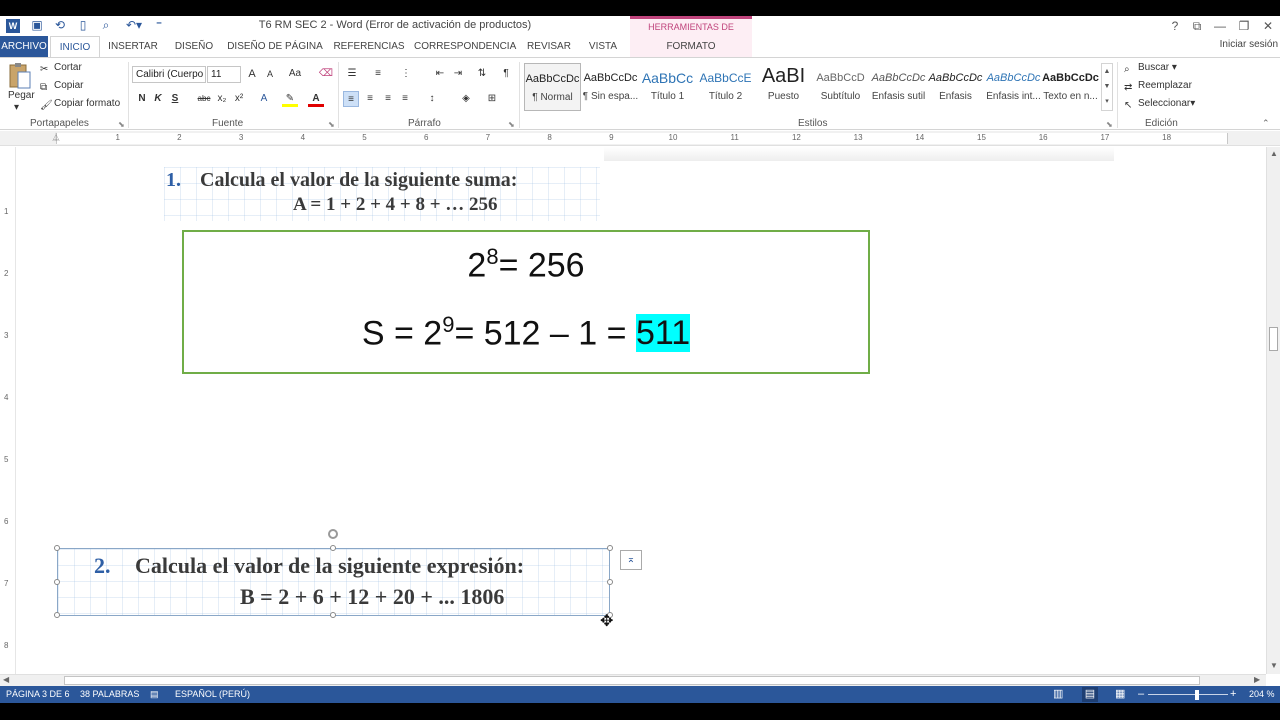  I want to click on zoom-out-icon: –, so click(1141, 694).